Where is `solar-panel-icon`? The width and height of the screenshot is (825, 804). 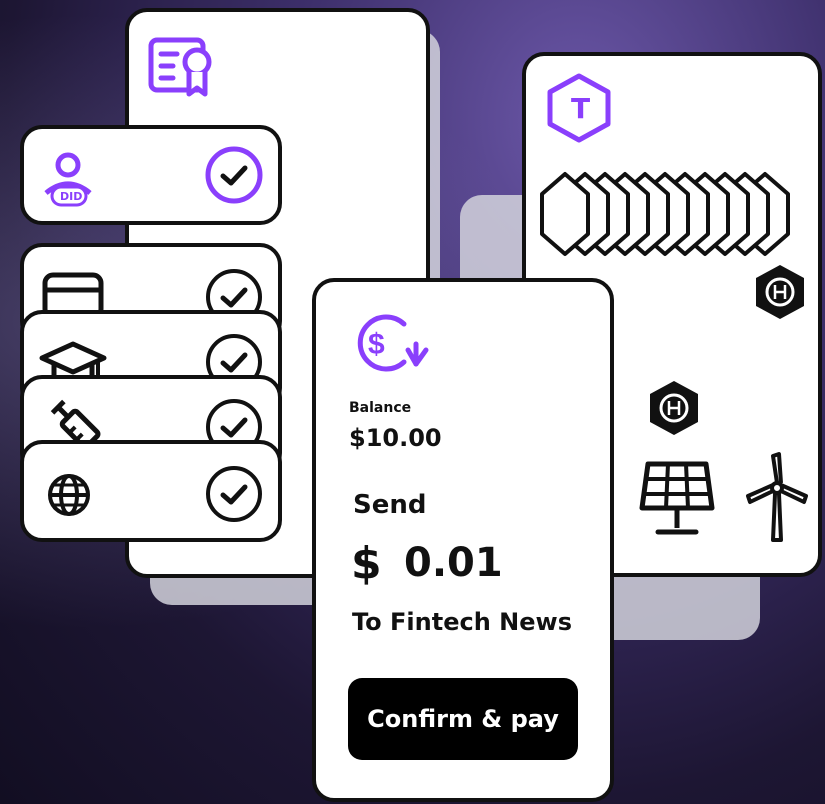
solar-panel-icon is located at coordinates (677, 498).